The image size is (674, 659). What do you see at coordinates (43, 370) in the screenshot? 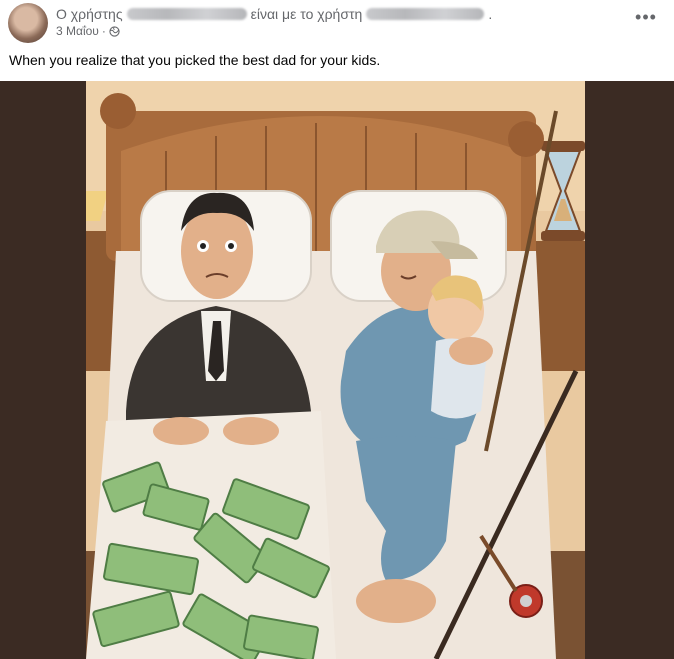
I see `image-left-padding` at bounding box center [43, 370].